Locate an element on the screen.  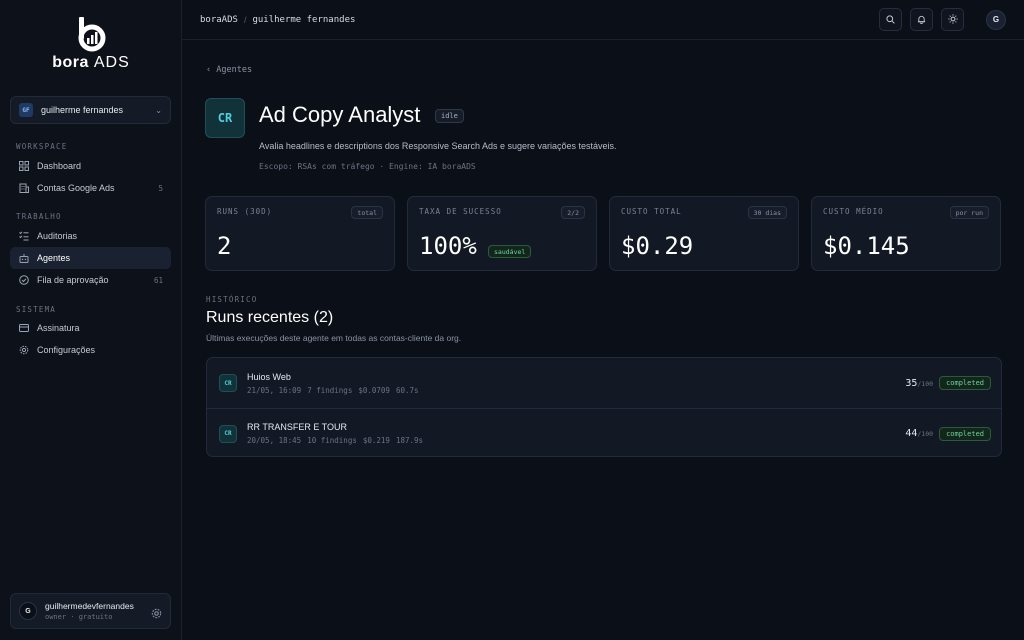
notifications-button is located at coordinates (921, 19).